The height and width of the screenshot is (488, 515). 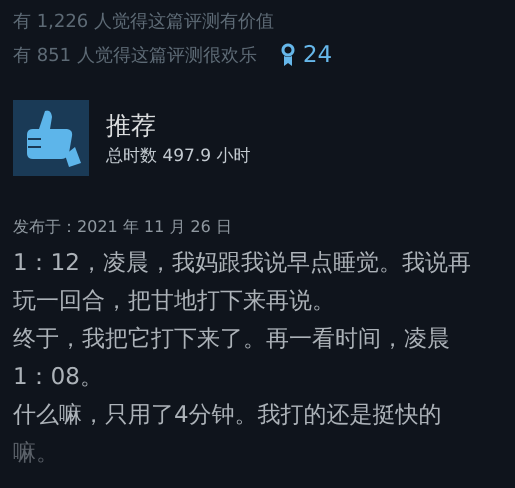 I want to click on posted-date: 发布于：2021 年 11 月 26 日, so click(x=123, y=227).